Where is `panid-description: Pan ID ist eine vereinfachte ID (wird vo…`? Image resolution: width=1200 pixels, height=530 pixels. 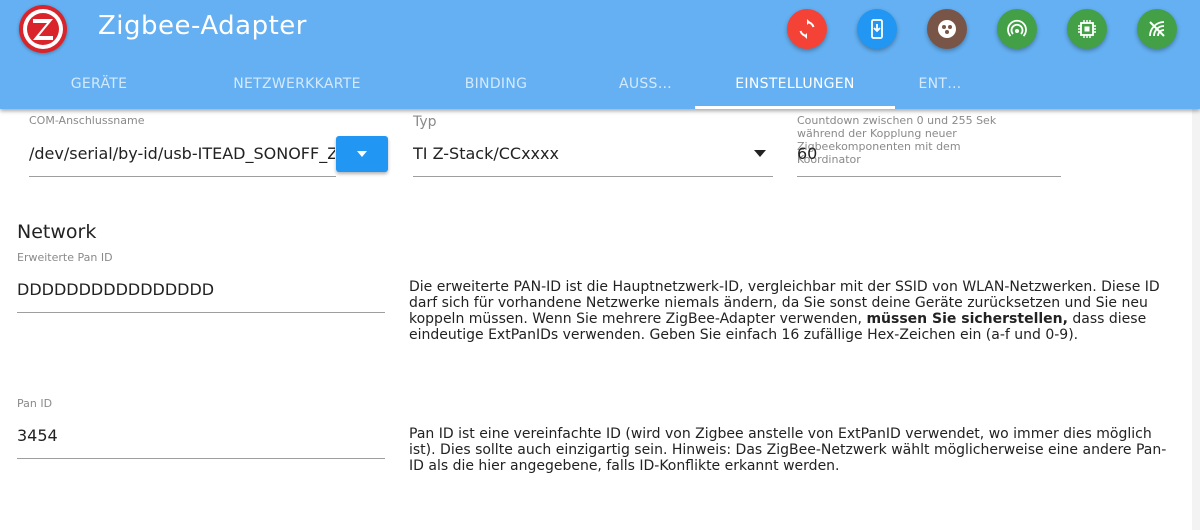 panid-description: Pan ID ist eine vereinfachte ID (wird vo… is located at coordinates (788, 450).